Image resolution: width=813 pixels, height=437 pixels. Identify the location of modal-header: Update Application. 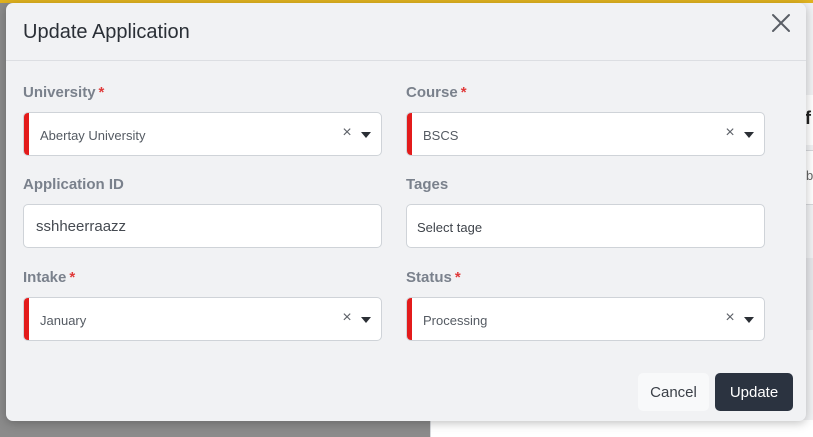
(406, 32).